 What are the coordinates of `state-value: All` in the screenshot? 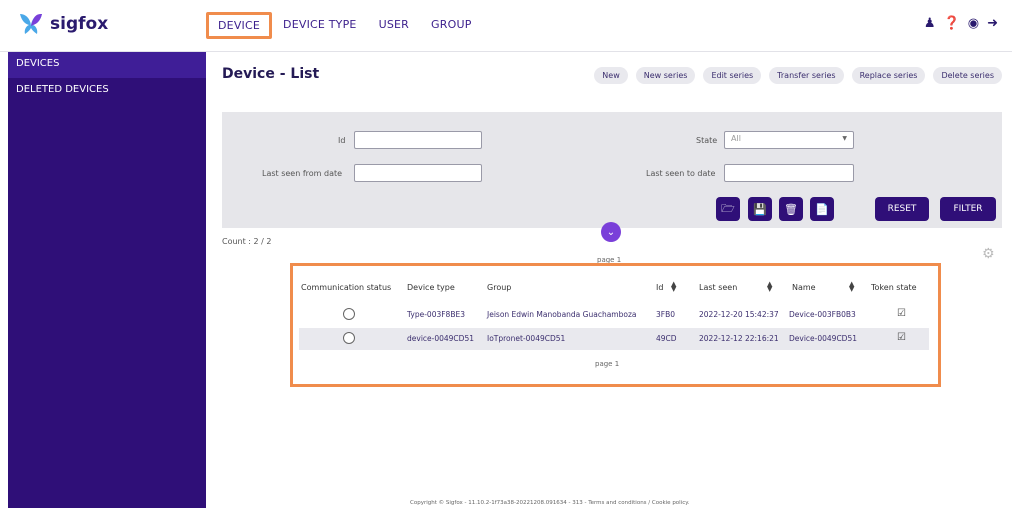 It's located at (736, 138).